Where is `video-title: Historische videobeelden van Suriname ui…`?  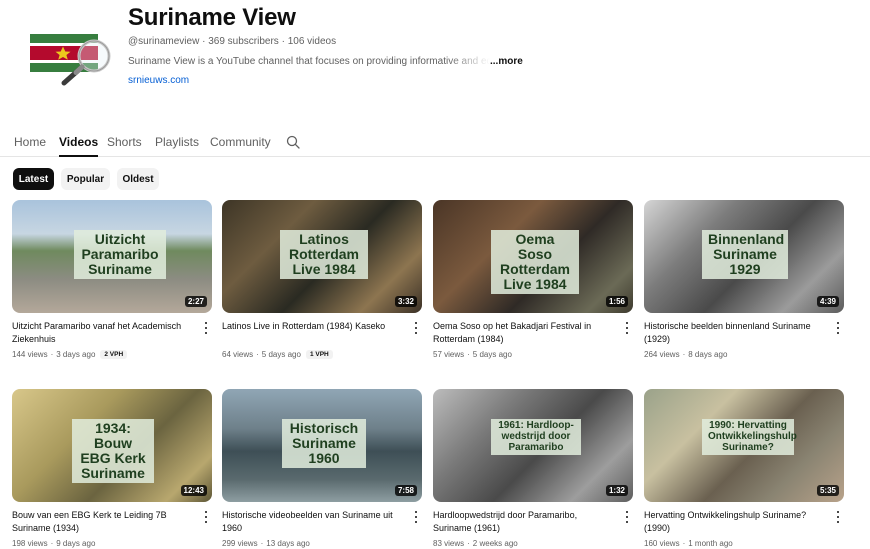
video-title: Historische videobeelden van Suriname ui… is located at coordinates (313, 522).